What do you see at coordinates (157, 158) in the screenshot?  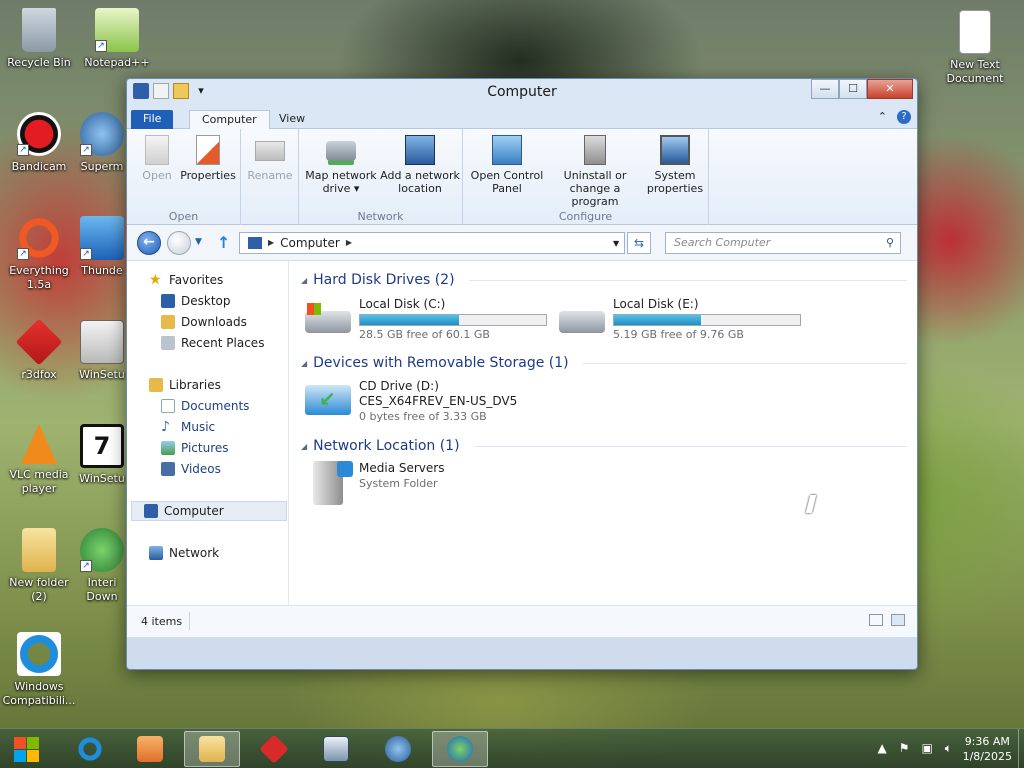 I see `open-button: Open` at bounding box center [157, 158].